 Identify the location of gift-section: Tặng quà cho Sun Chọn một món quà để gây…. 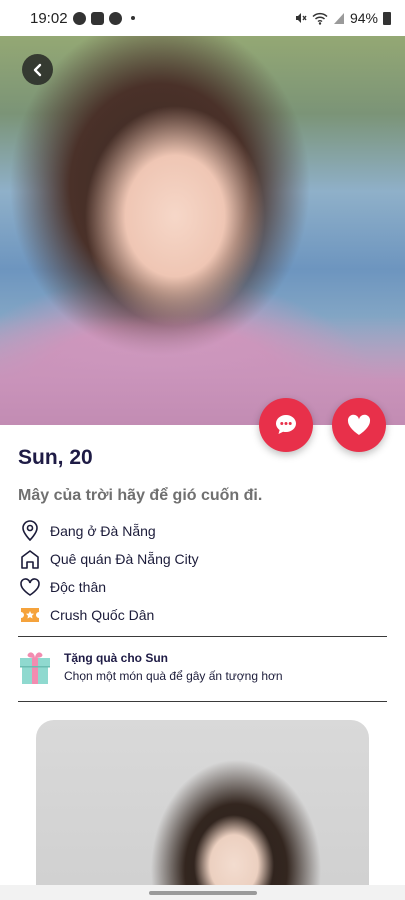
(202, 667).